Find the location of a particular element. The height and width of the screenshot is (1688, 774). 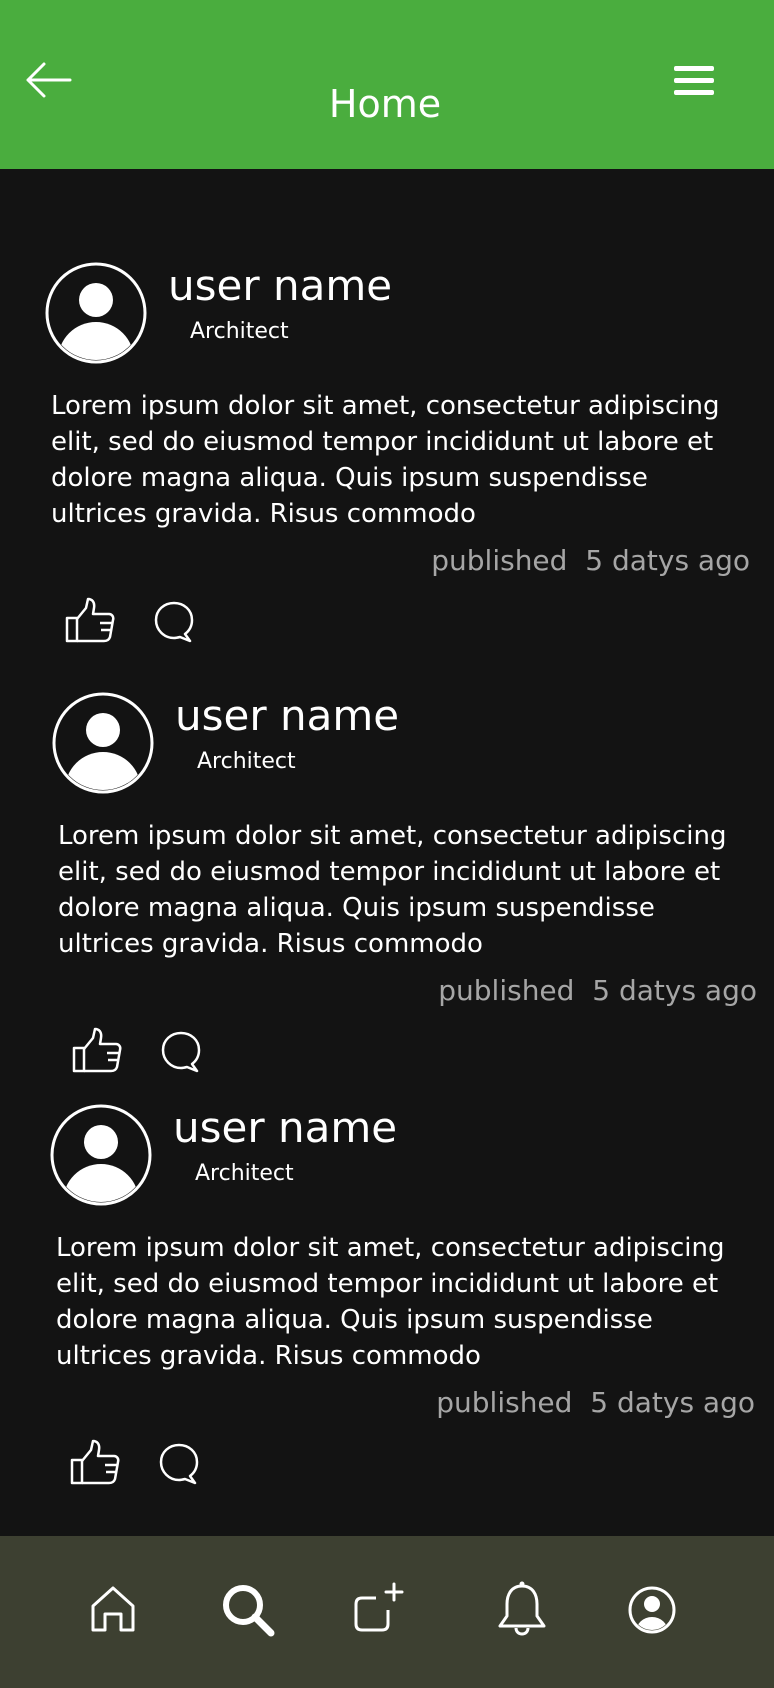

nav-home is located at coordinates (113, 1610).